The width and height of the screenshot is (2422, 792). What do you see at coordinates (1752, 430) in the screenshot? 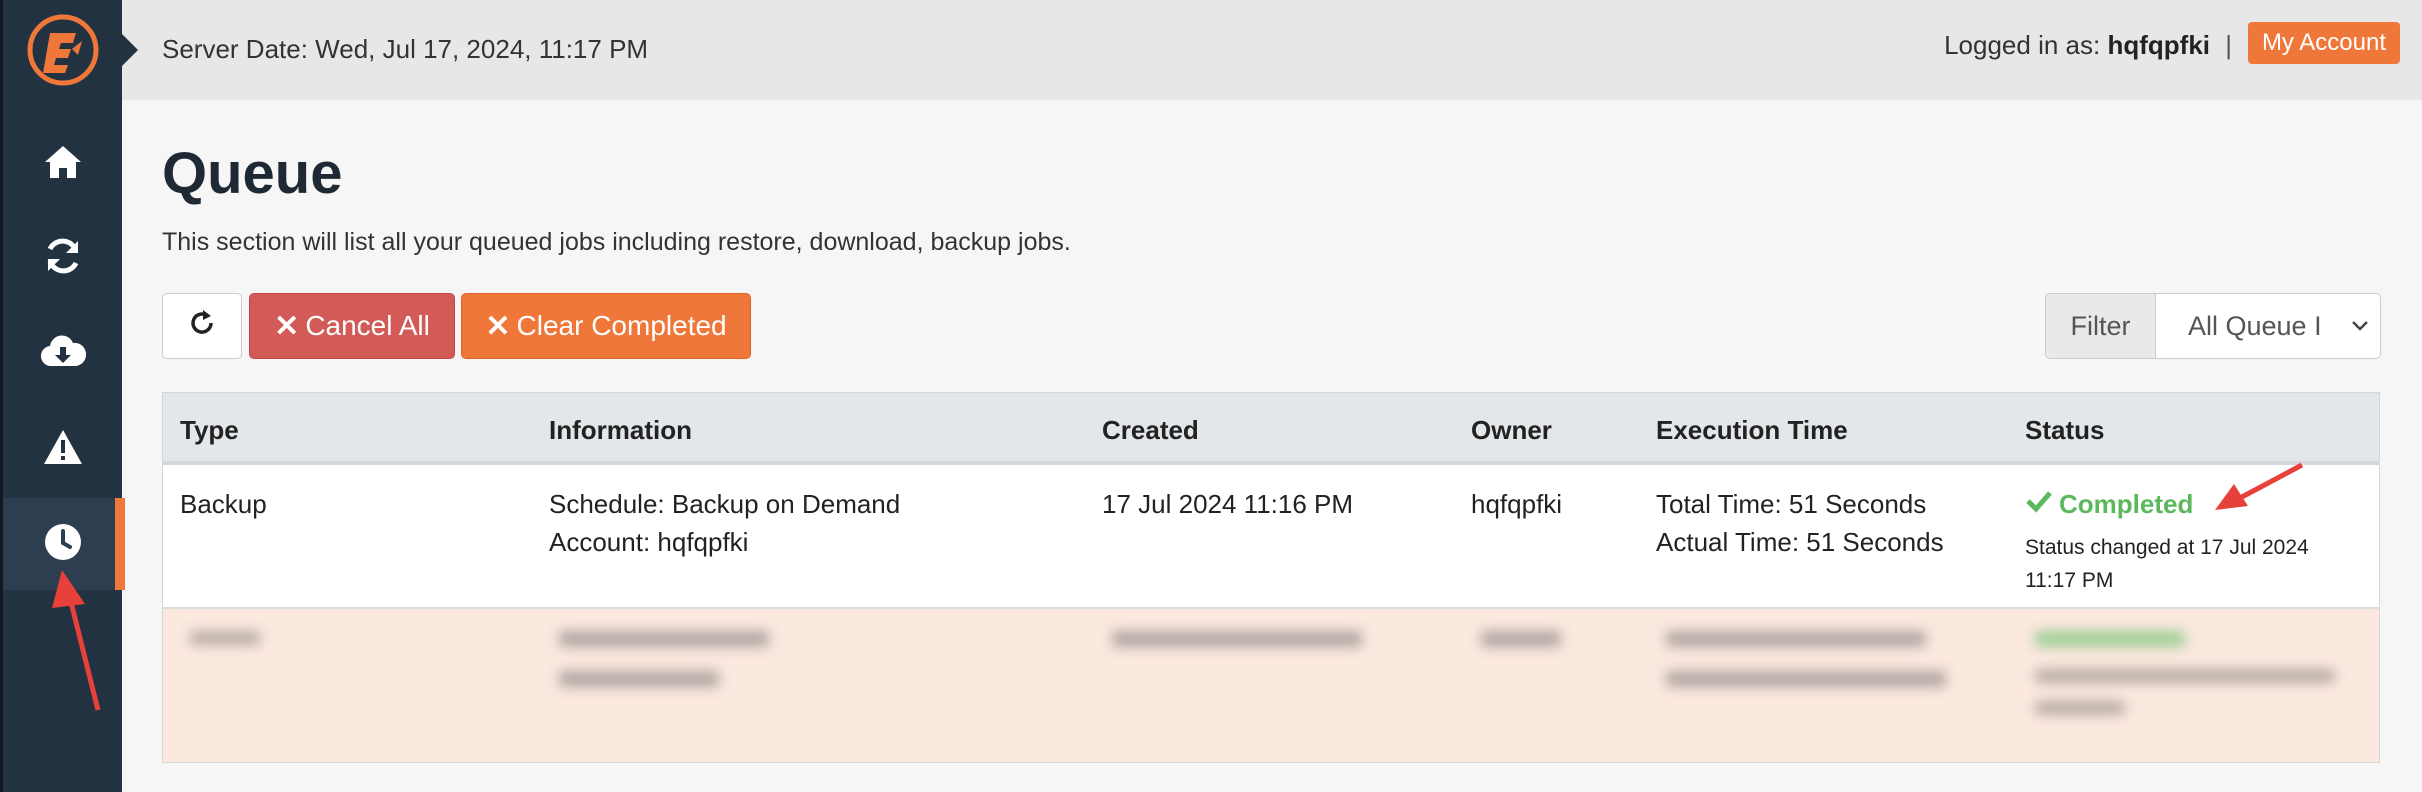
I see `column-header-execution-time: Execution Time` at bounding box center [1752, 430].